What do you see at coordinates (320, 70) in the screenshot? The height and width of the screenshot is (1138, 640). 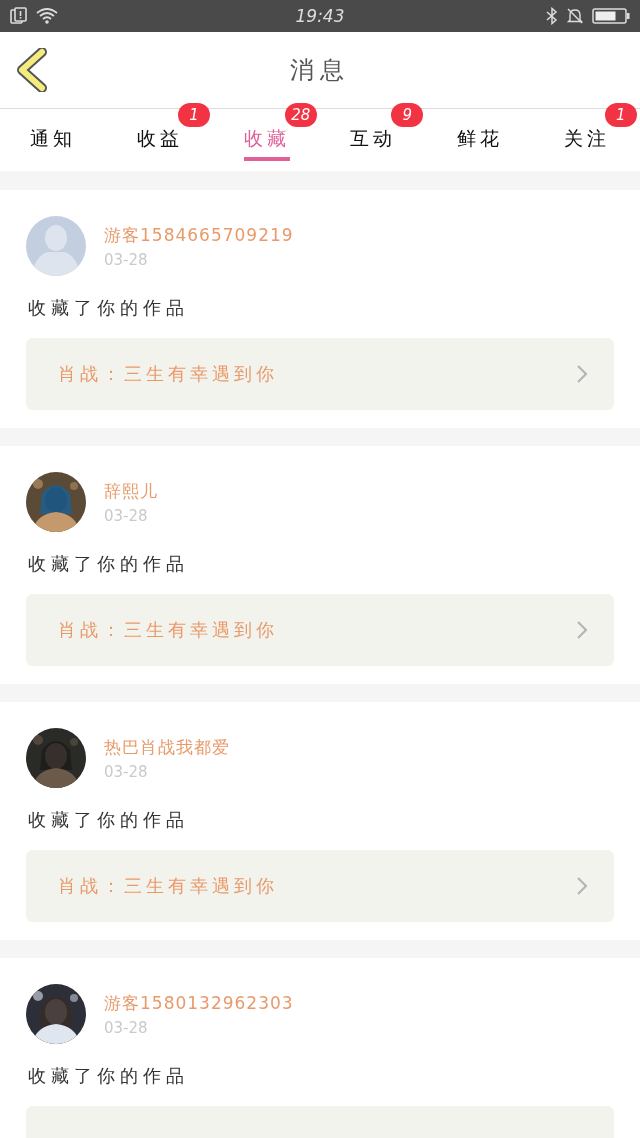 I see `page-title: 消息` at bounding box center [320, 70].